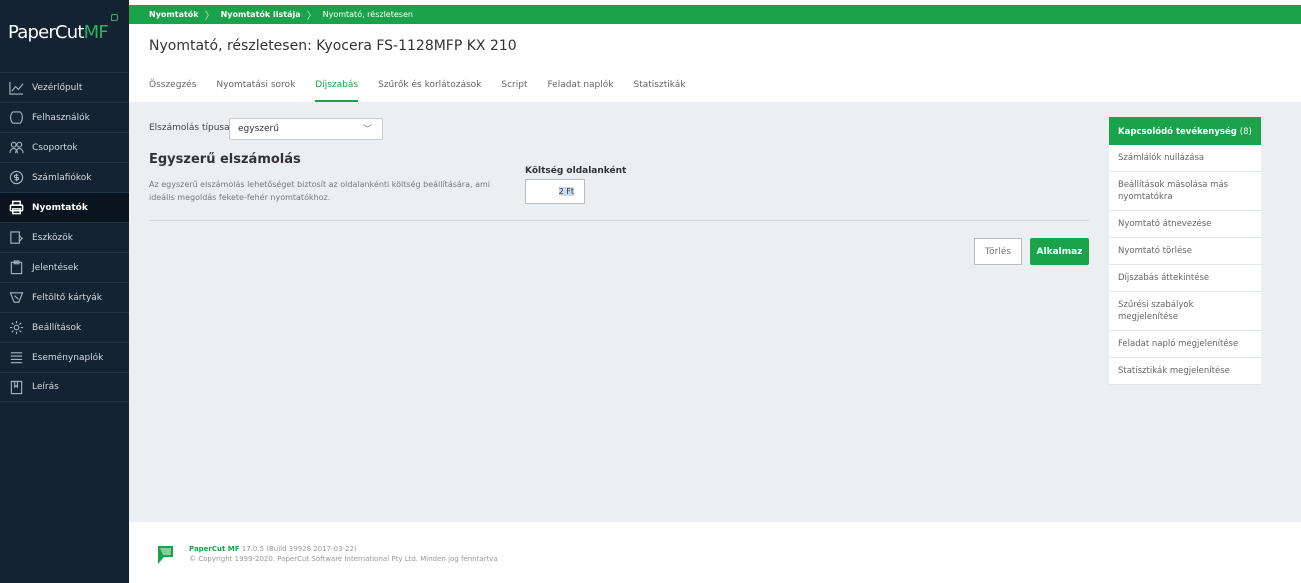  I want to click on sidebar-item-reports: Jelentések, so click(64, 267).